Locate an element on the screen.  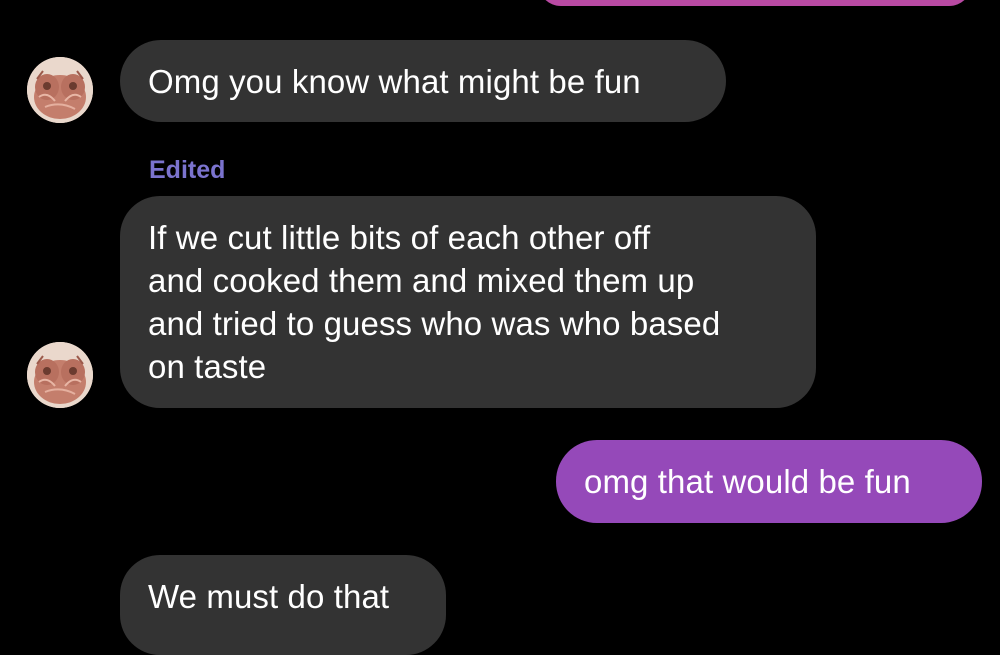
incoming-message-bubble: We must do that is located at coordinates (283, 605).